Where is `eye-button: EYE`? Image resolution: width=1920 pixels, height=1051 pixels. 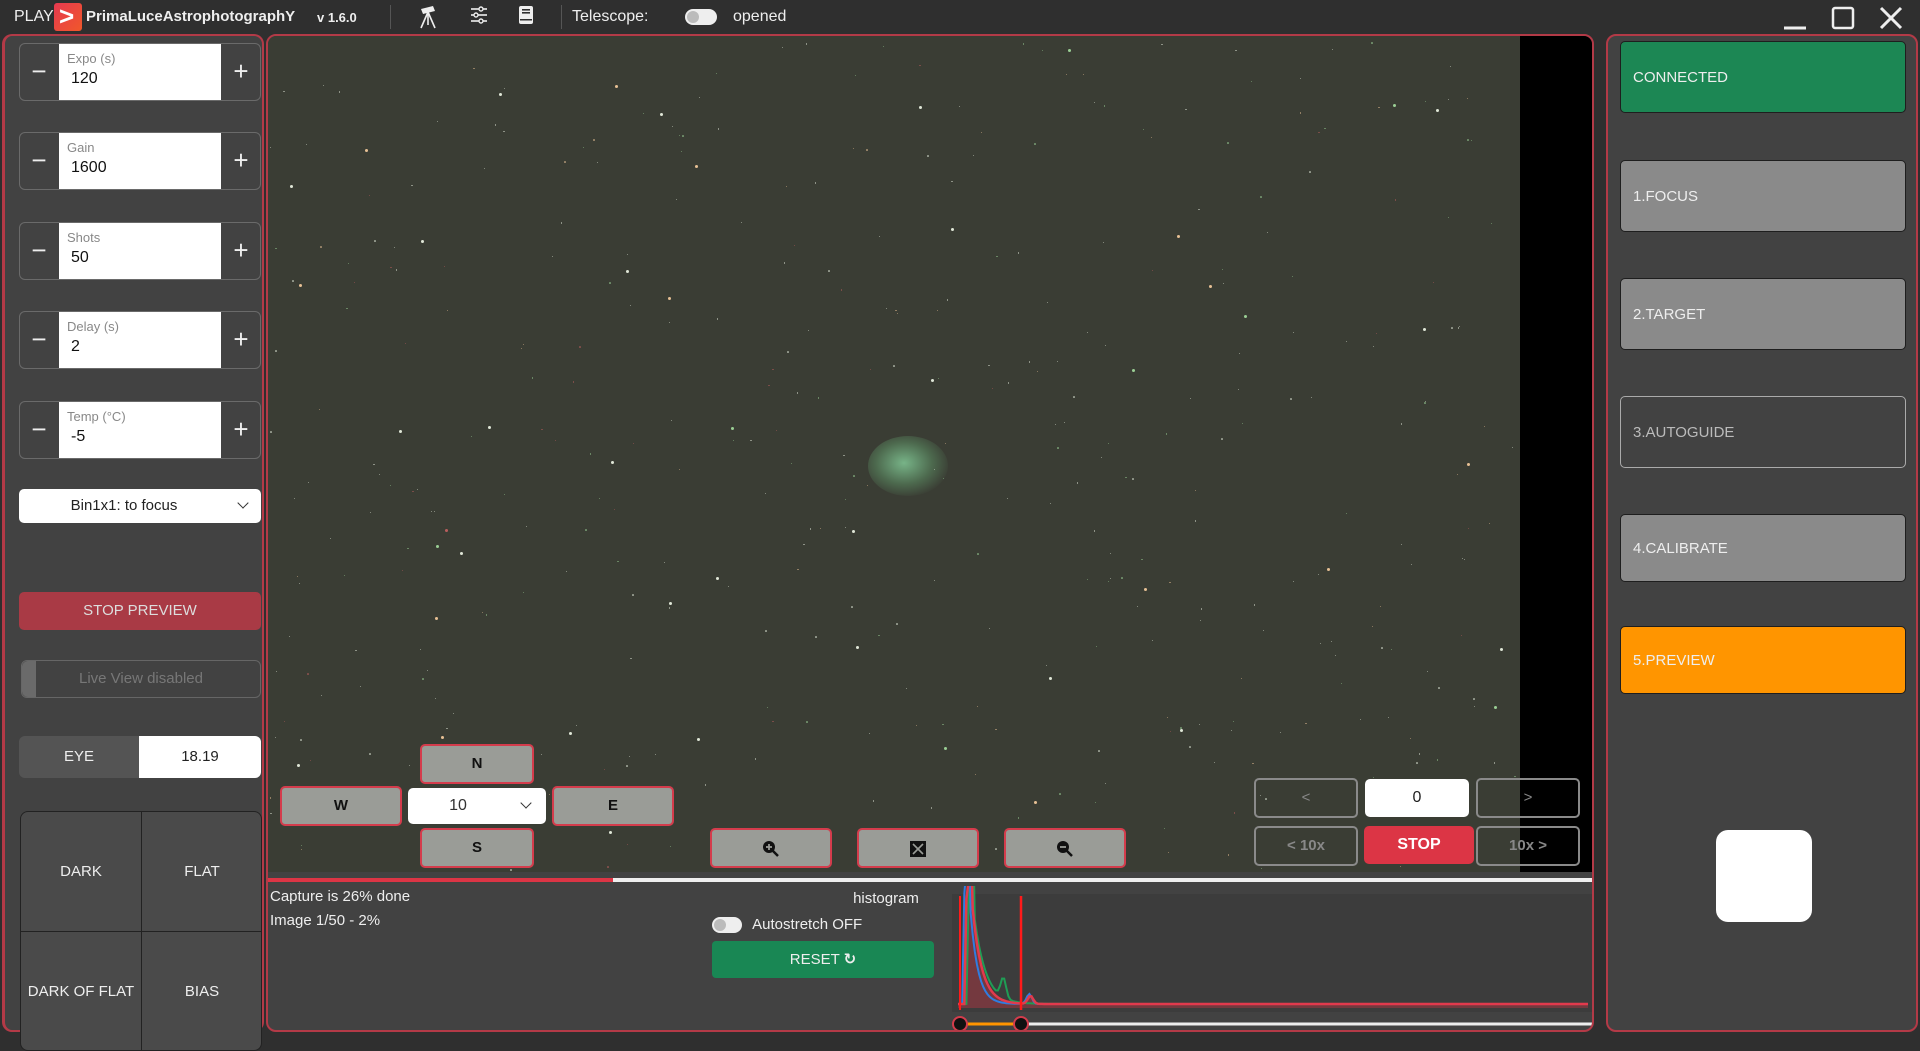 eye-button: EYE is located at coordinates (79, 757).